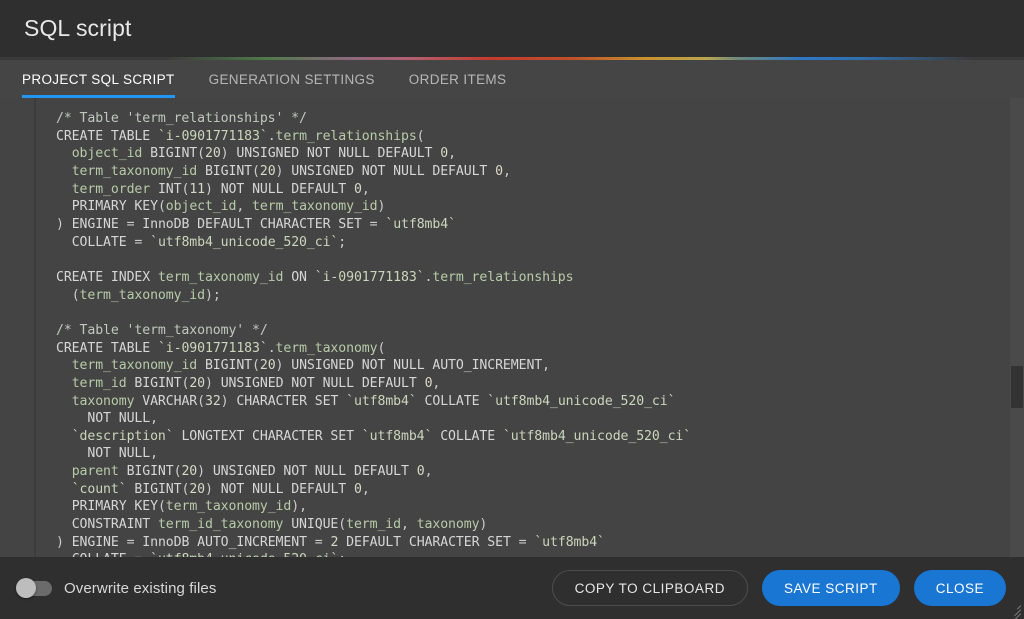 This screenshot has width=1024, height=619. What do you see at coordinates (649, 588) in the screenshot?
I see `copy-to-clipboard-button: COPY TO CLIPBOARD` at bounding box center [649, 588].